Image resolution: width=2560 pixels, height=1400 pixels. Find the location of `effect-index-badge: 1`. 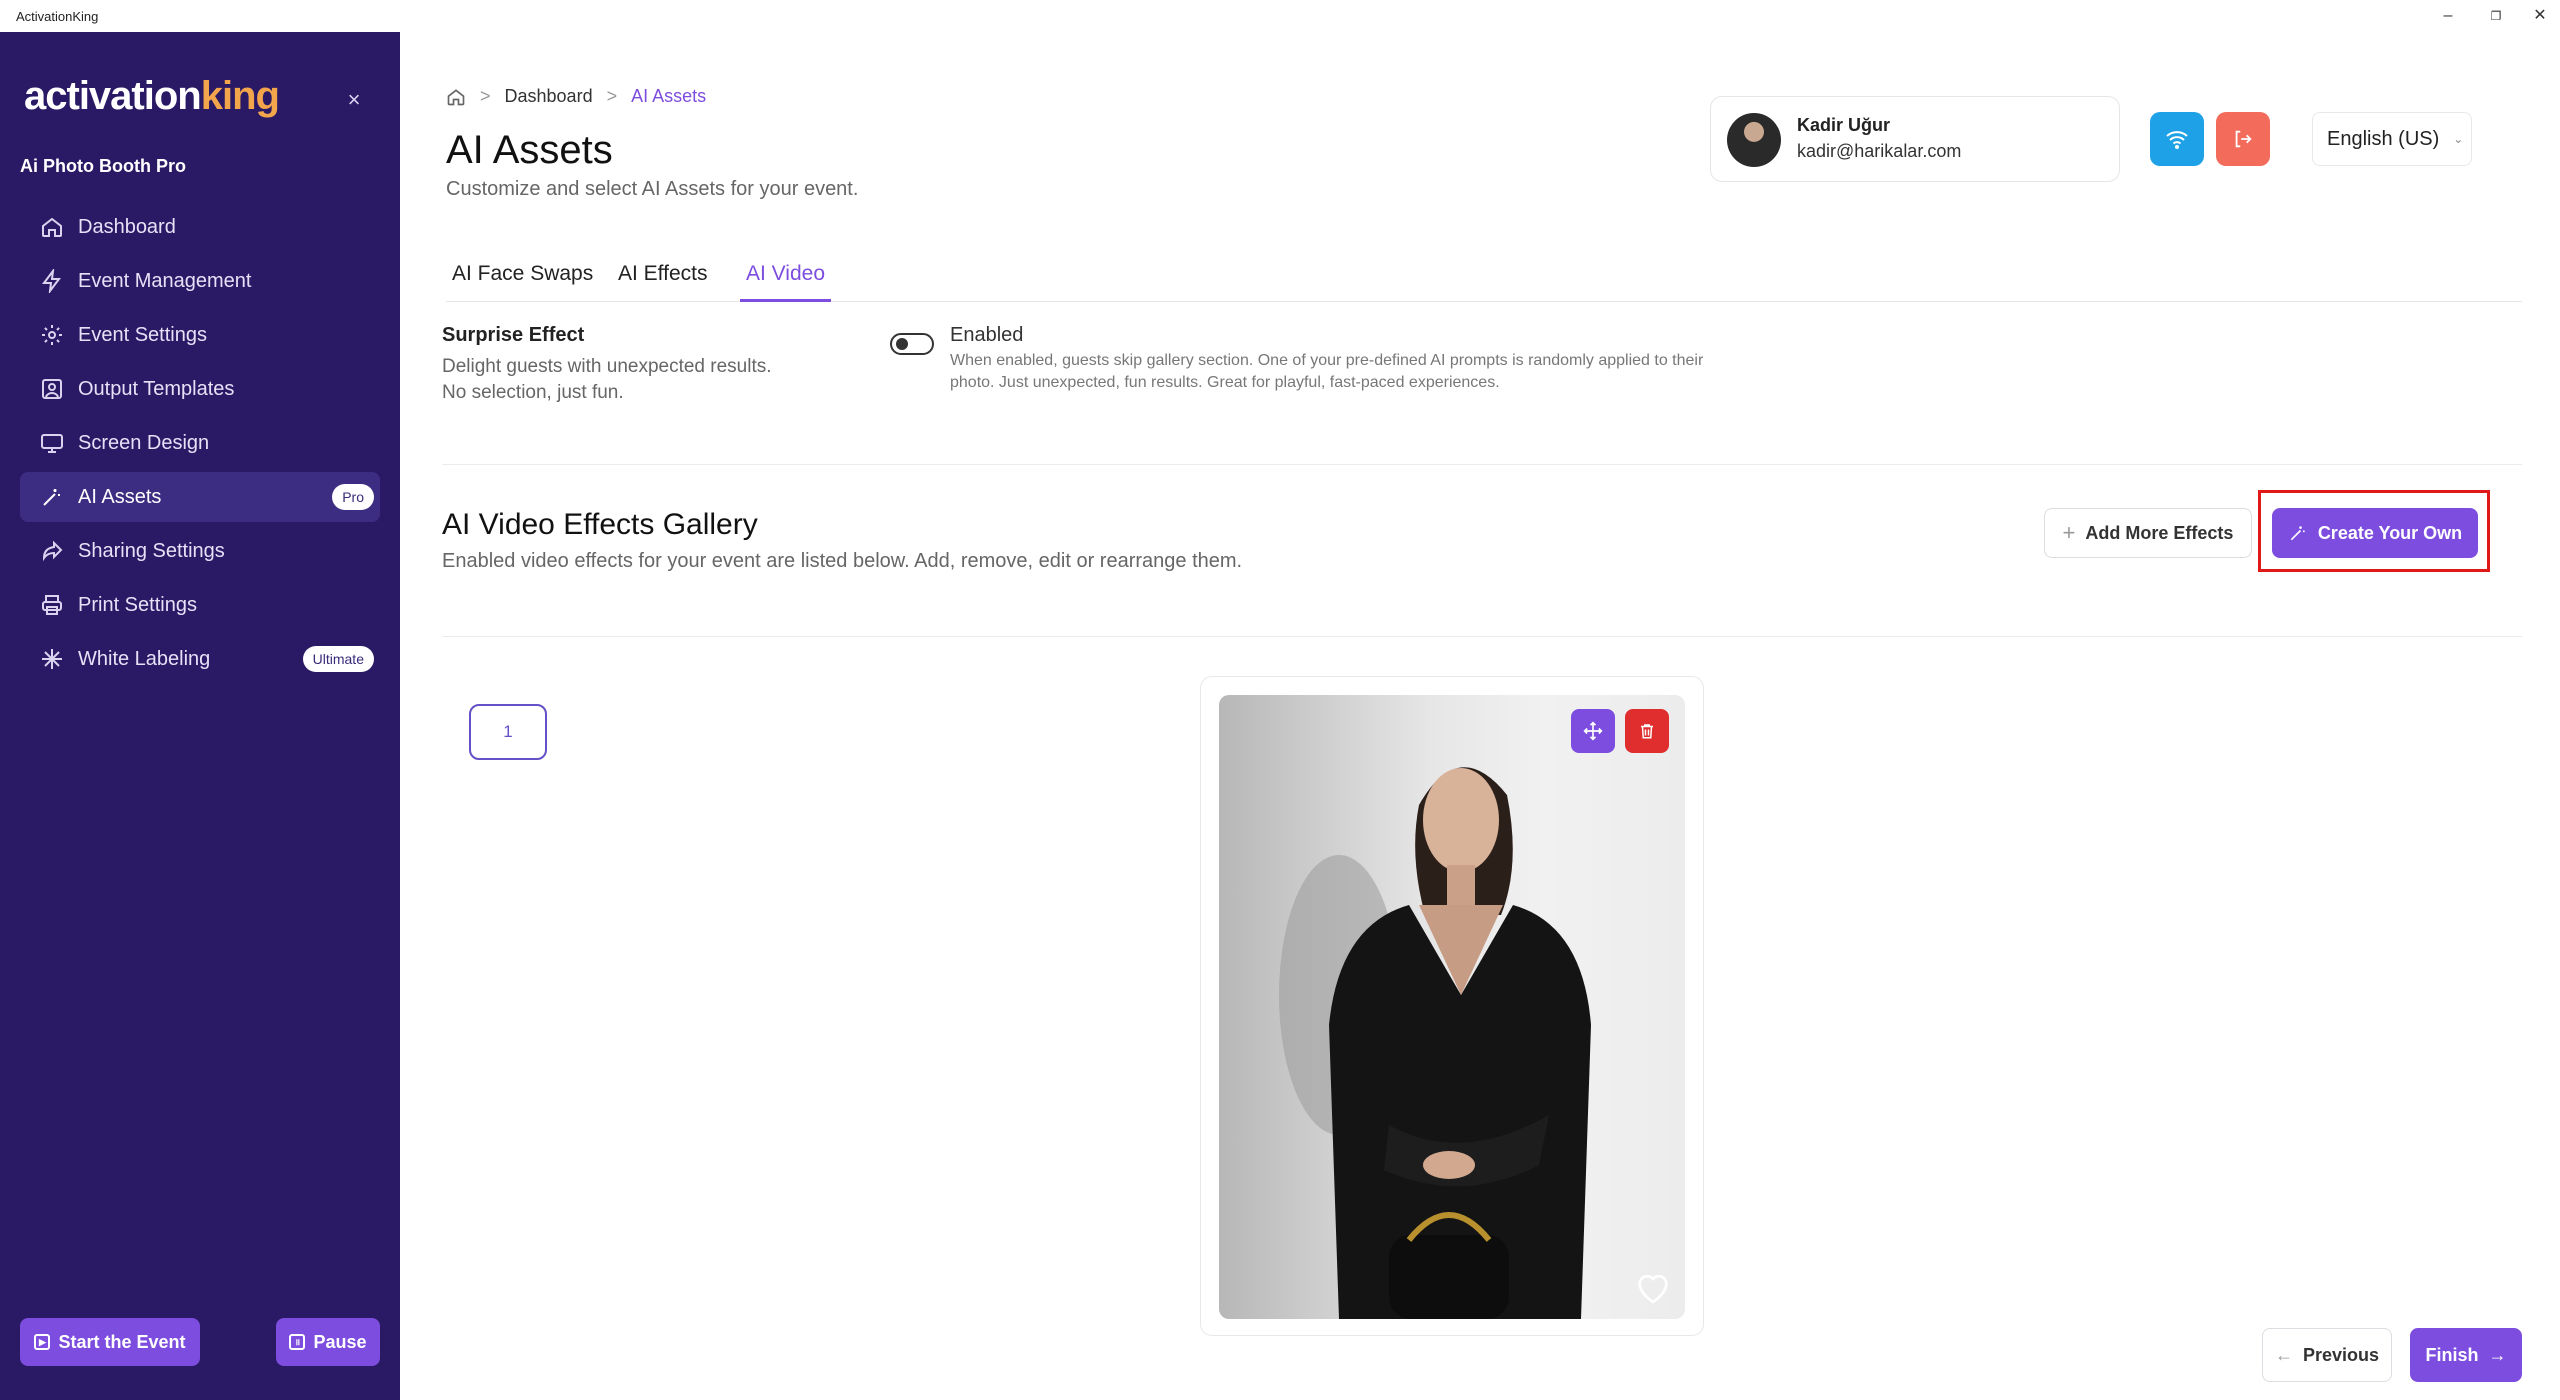

effect-index-badge: 1 is located at coordinates (508, 732).